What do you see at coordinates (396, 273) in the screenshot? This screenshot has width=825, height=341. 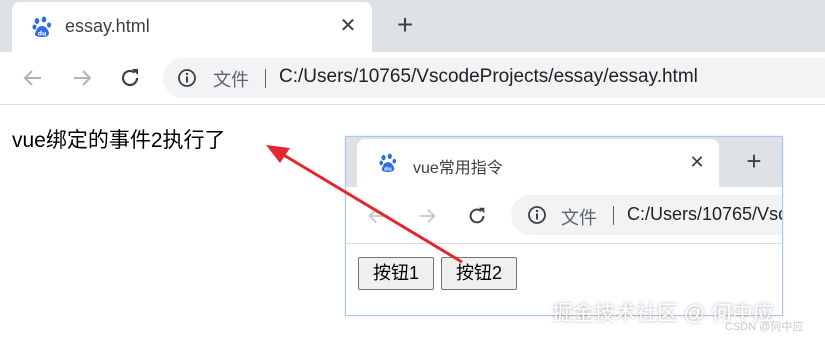 I see `button-1: 按钮1` at bounding box center [396, 273].